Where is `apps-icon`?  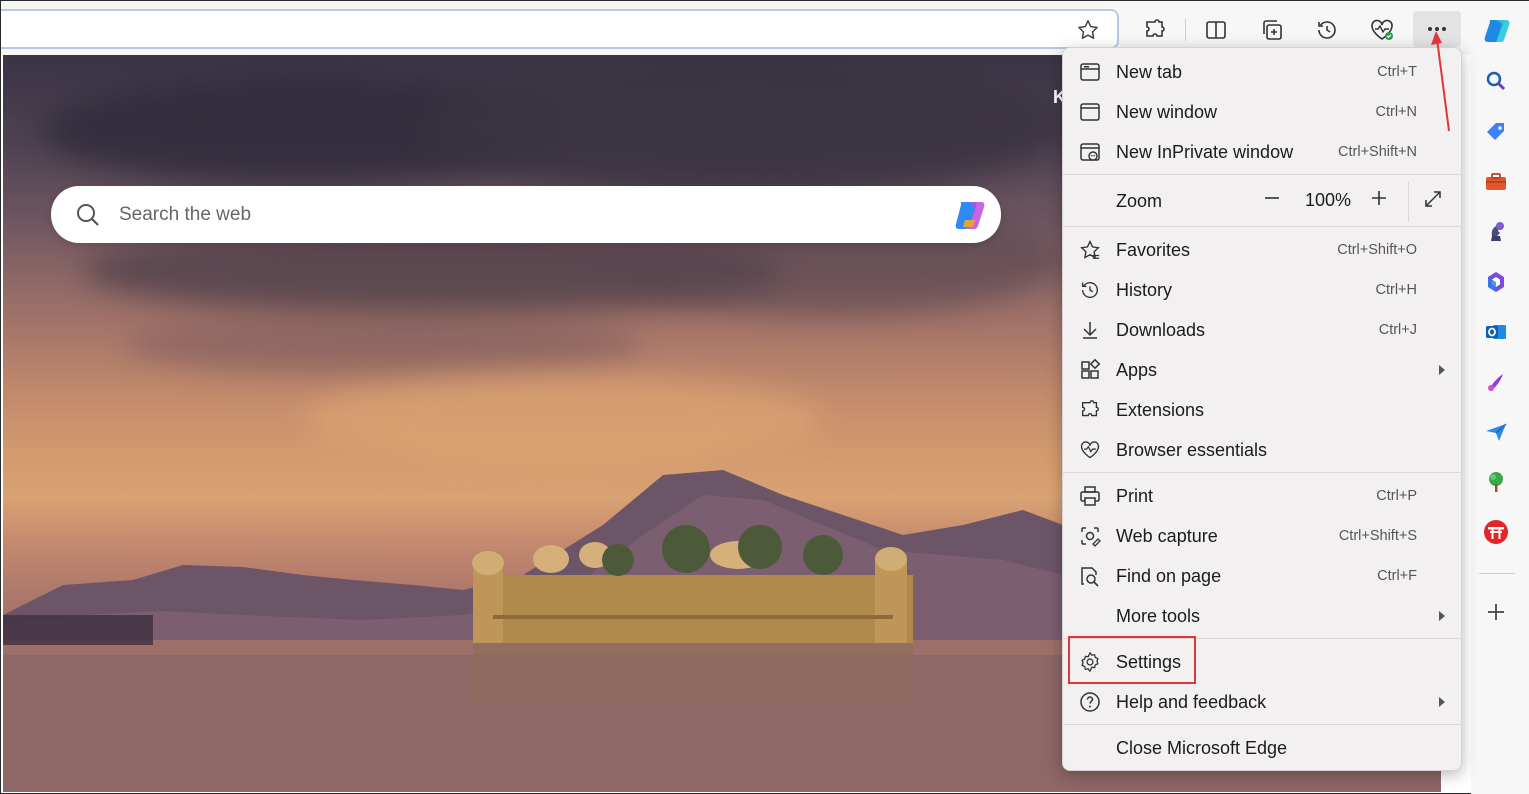 apps-icon is located at coordinates (1090, 370).